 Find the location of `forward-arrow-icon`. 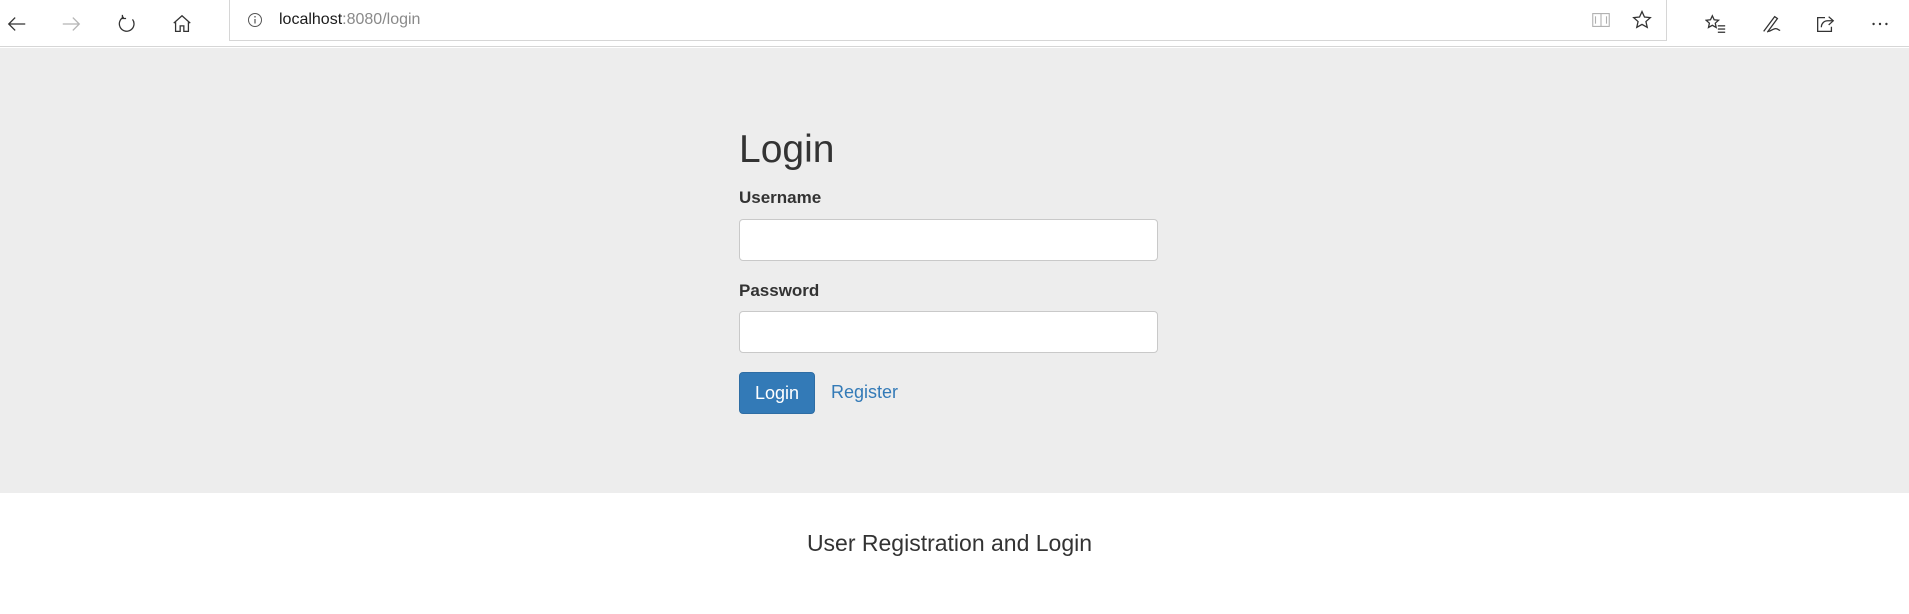

forward-arrow-icon is located at coordinates (71, 24).